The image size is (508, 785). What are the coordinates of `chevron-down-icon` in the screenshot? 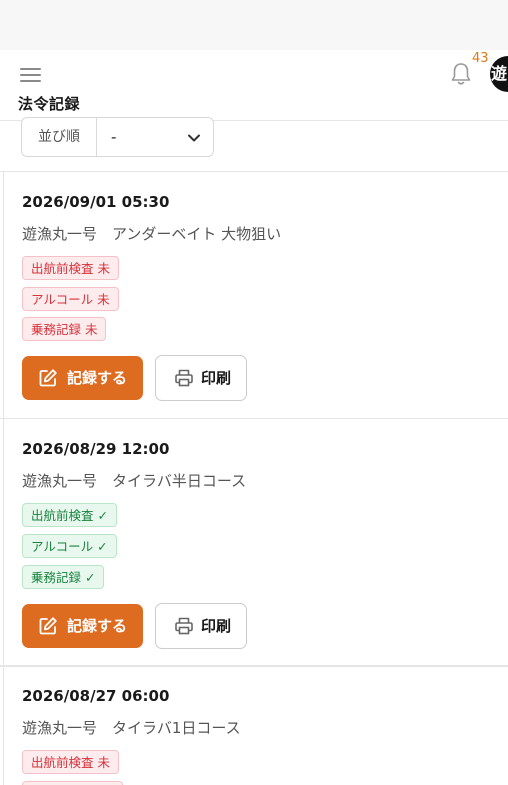 It's located at (194, 138).